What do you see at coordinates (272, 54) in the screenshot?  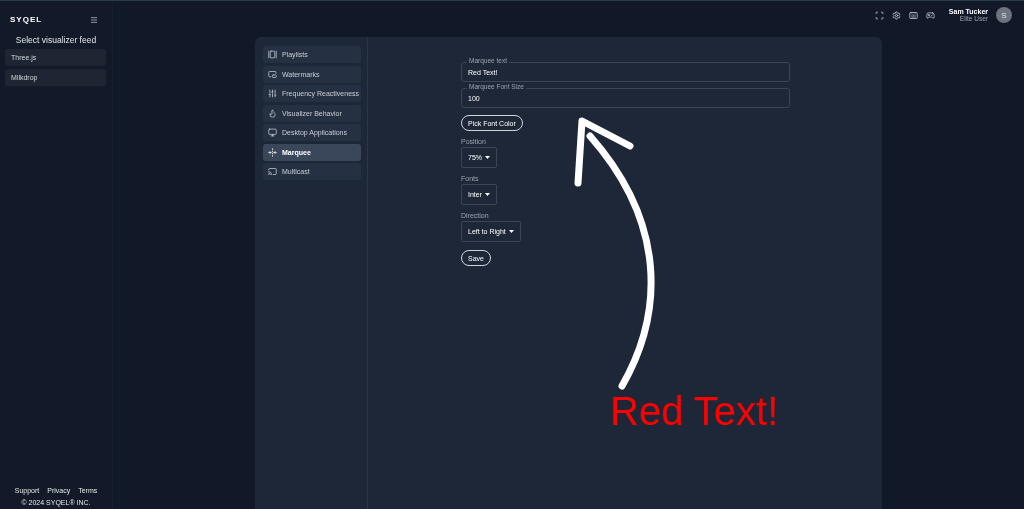 I see `gallery-icon` at bounding box center [272, 54].